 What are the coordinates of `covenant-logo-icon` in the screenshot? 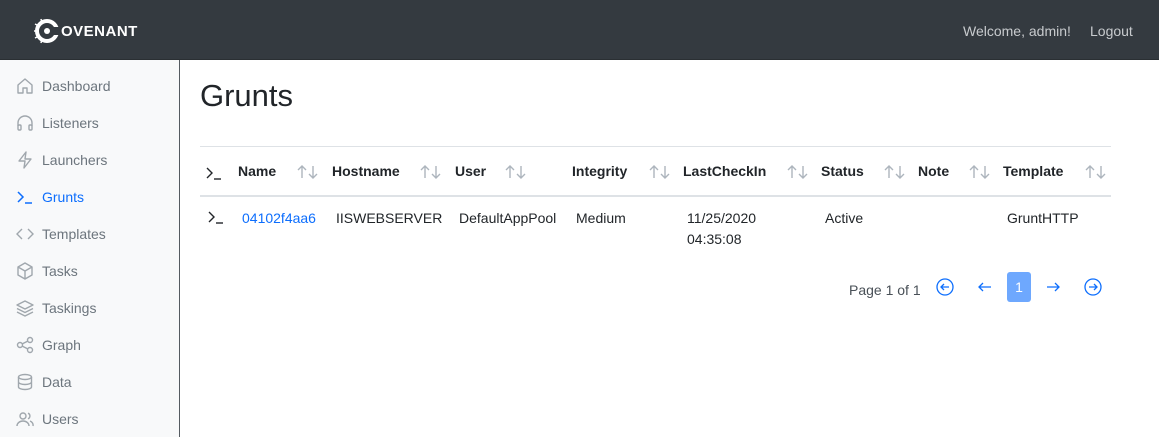 It's located at (47, 31).